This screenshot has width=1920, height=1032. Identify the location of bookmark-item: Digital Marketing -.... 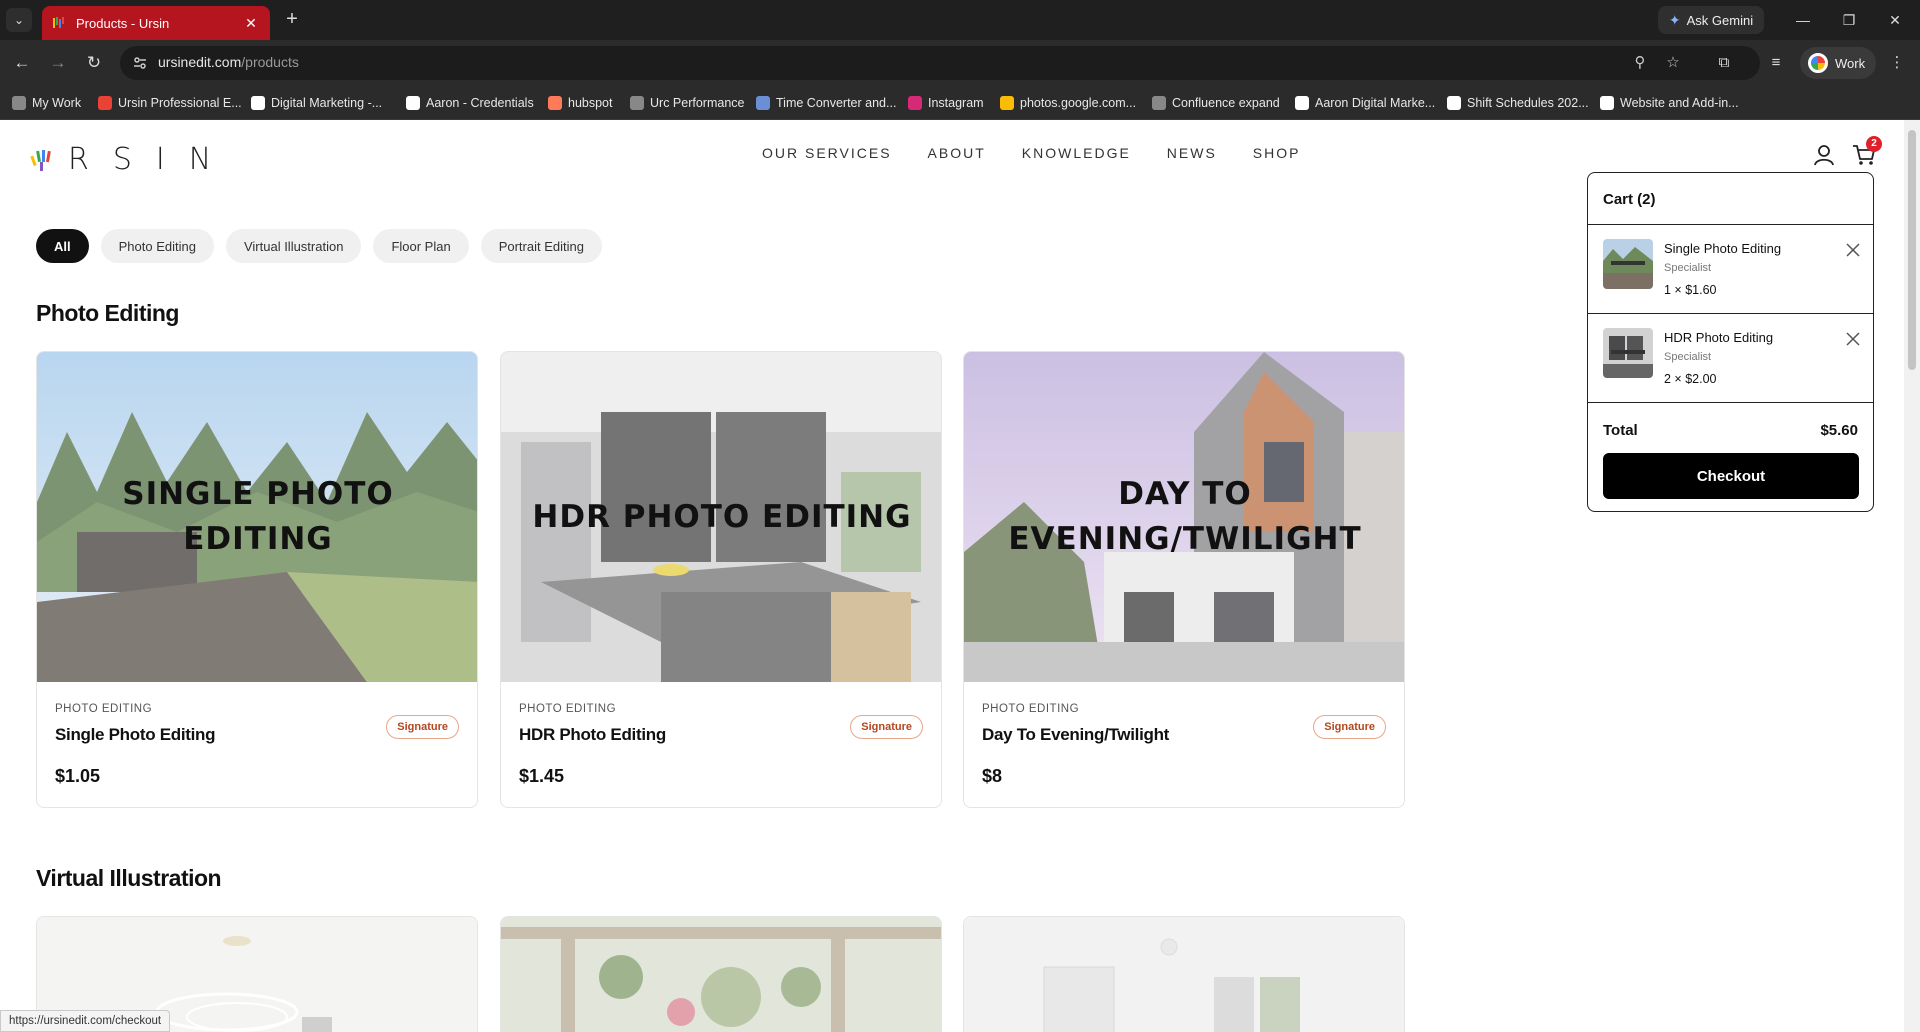
(316, 103).